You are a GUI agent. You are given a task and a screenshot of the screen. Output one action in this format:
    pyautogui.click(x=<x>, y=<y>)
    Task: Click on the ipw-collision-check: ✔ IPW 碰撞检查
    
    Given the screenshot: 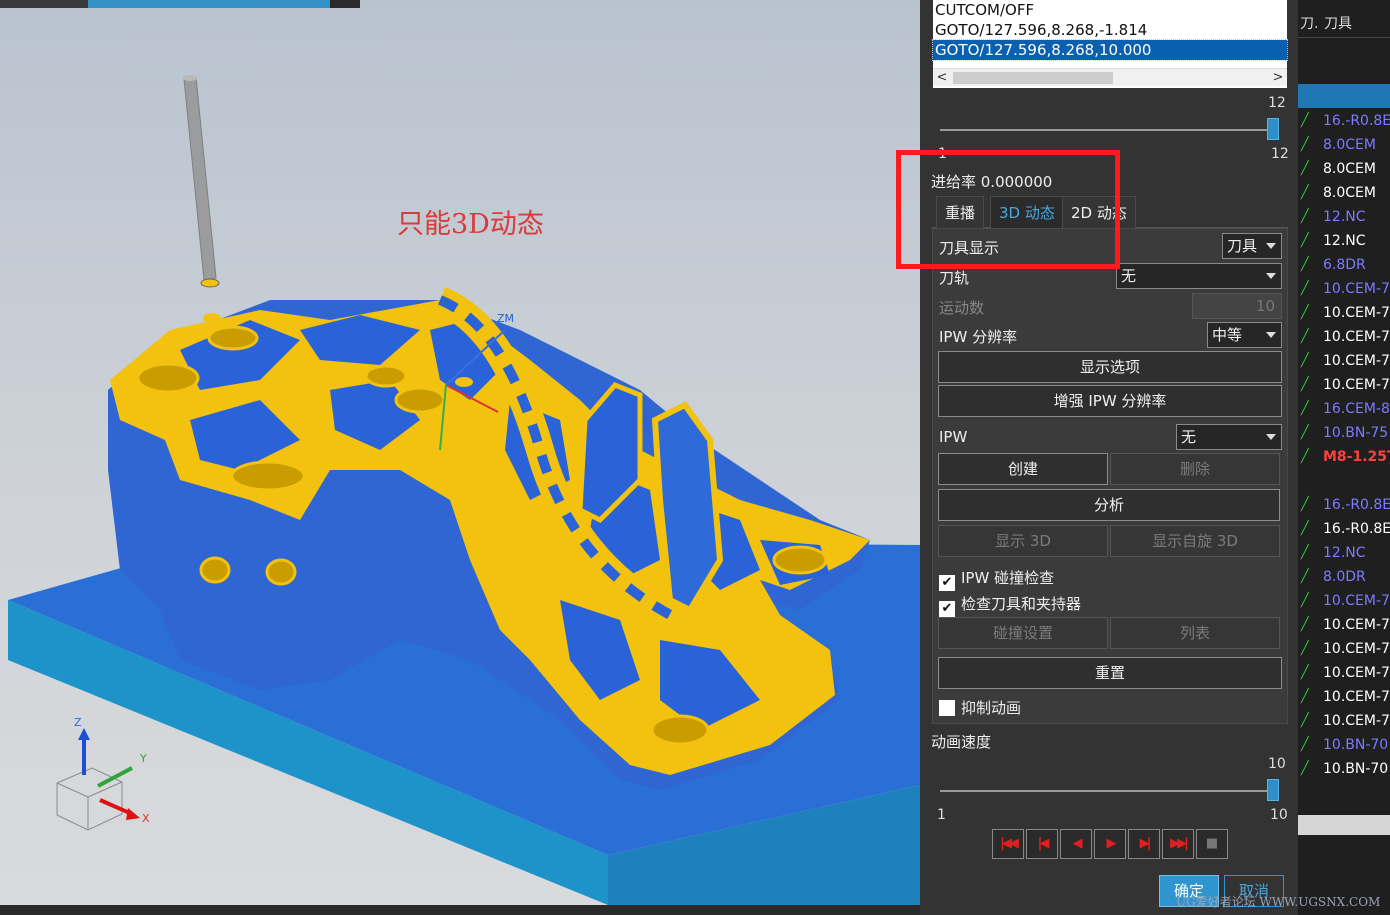 What is the action you would take?
    pyautogui.click(x=996, y=580)
    